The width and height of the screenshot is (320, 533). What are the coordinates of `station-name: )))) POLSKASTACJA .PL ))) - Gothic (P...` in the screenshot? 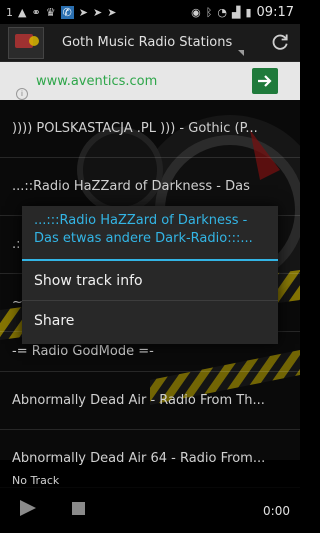 It's located at (135, 128).